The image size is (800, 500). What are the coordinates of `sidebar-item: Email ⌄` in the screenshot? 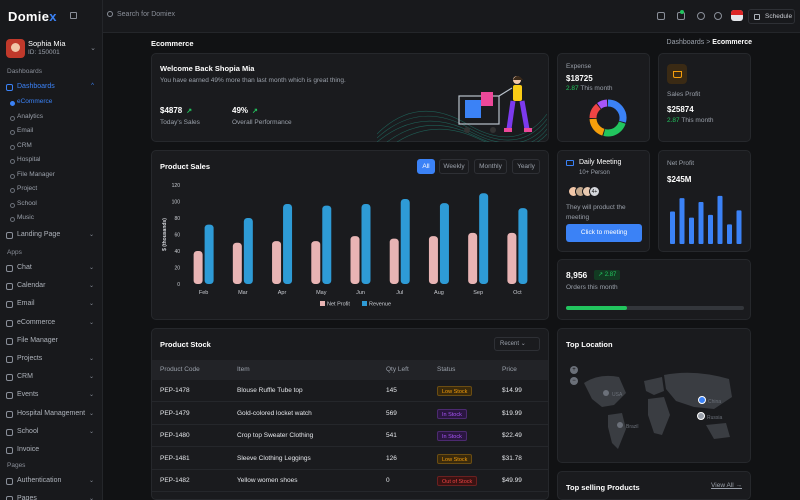 It's located at (52, 305).